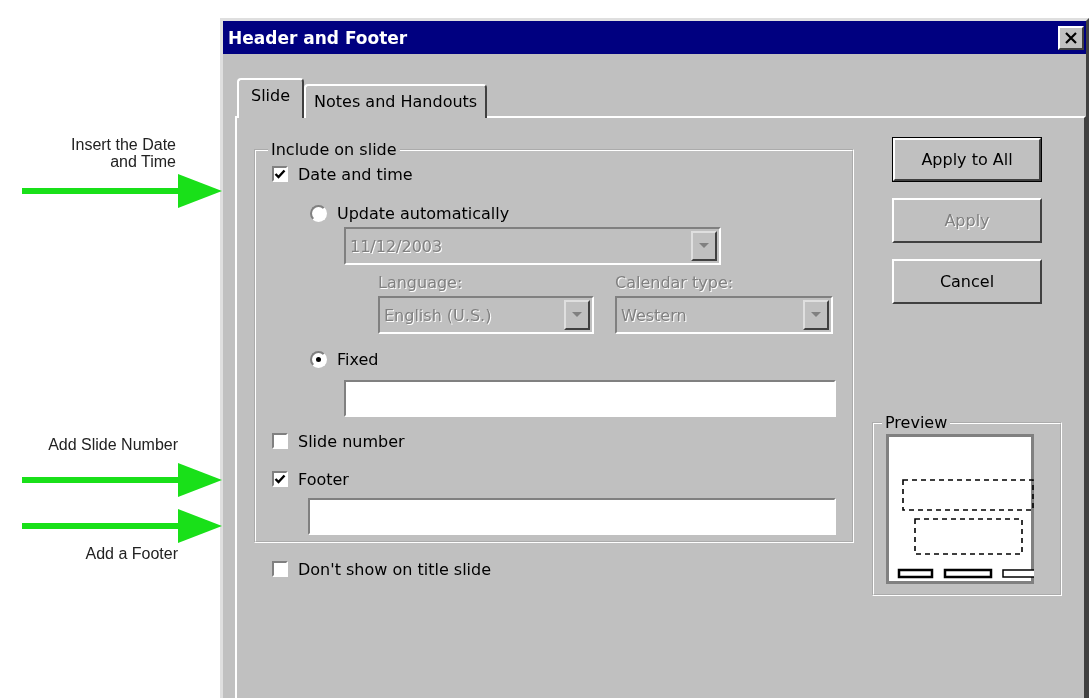 The image size is (1089, 698). I want to click on checkbox-label: Footer, so click(323, 479).